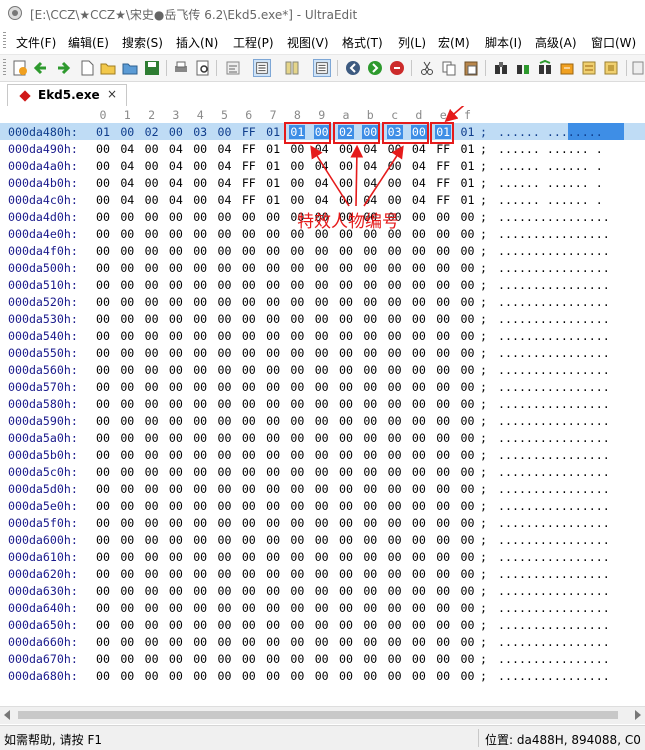 The width and height of the screenshot is (645, 750). Describe the element at coordinates (397, 68) in the screenshot. I see `stop-icon` at that location.